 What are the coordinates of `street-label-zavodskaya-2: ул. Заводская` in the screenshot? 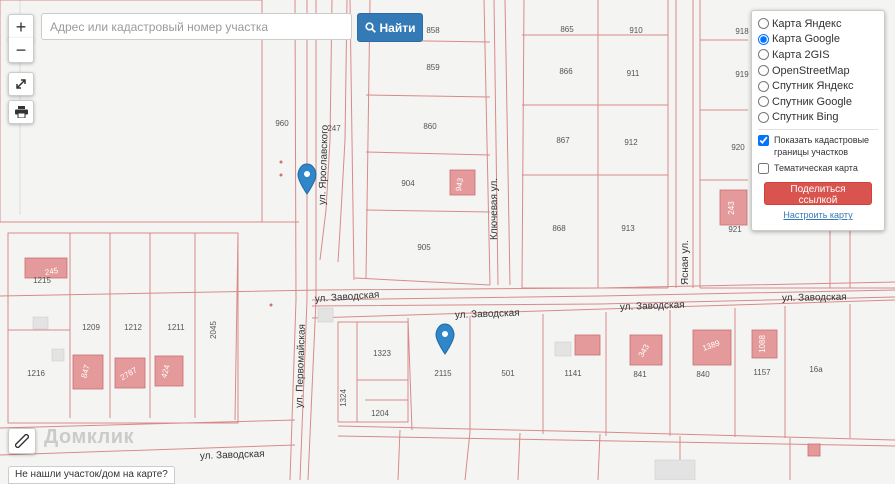 It's located at (487, 314).